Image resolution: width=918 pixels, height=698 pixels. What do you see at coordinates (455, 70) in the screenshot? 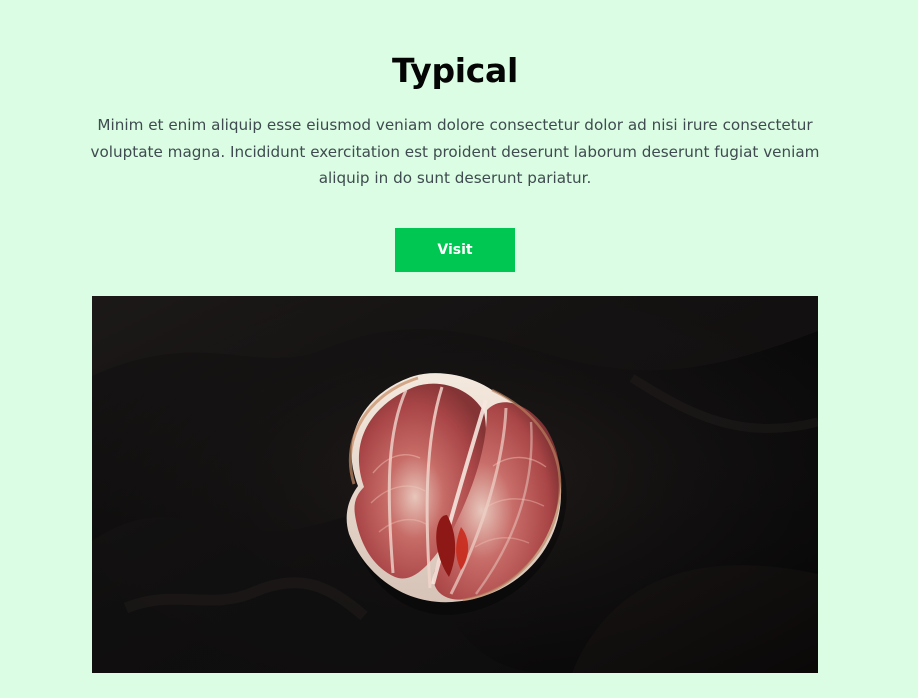
I see `page-title: Typical` at bounding box center [455, 70].